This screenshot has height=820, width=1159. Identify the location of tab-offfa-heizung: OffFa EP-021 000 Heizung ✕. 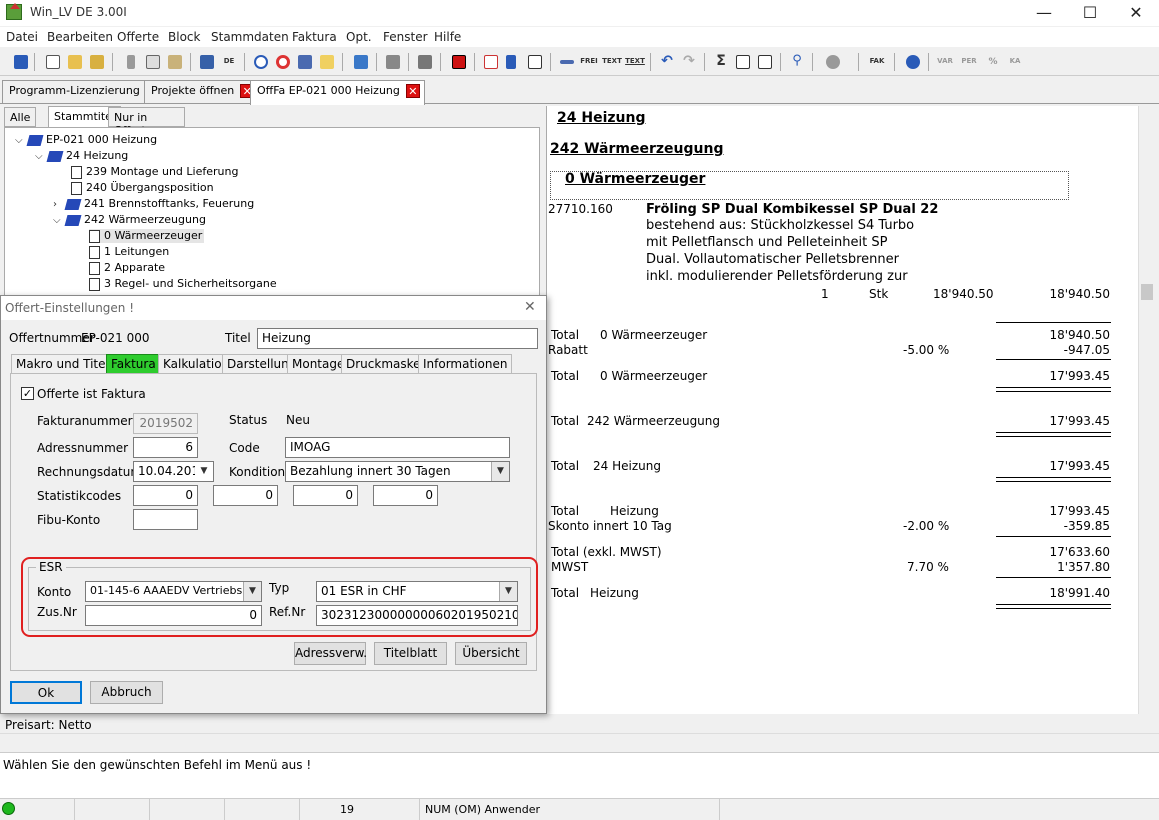
(337, 92).